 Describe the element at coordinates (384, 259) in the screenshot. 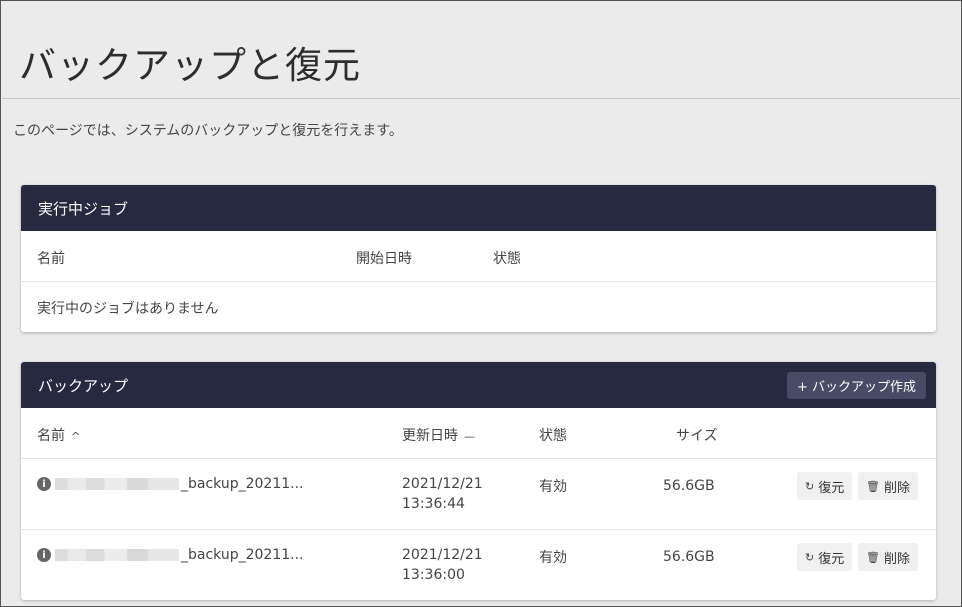

I see `column-start-time: 開始日時` at that location.